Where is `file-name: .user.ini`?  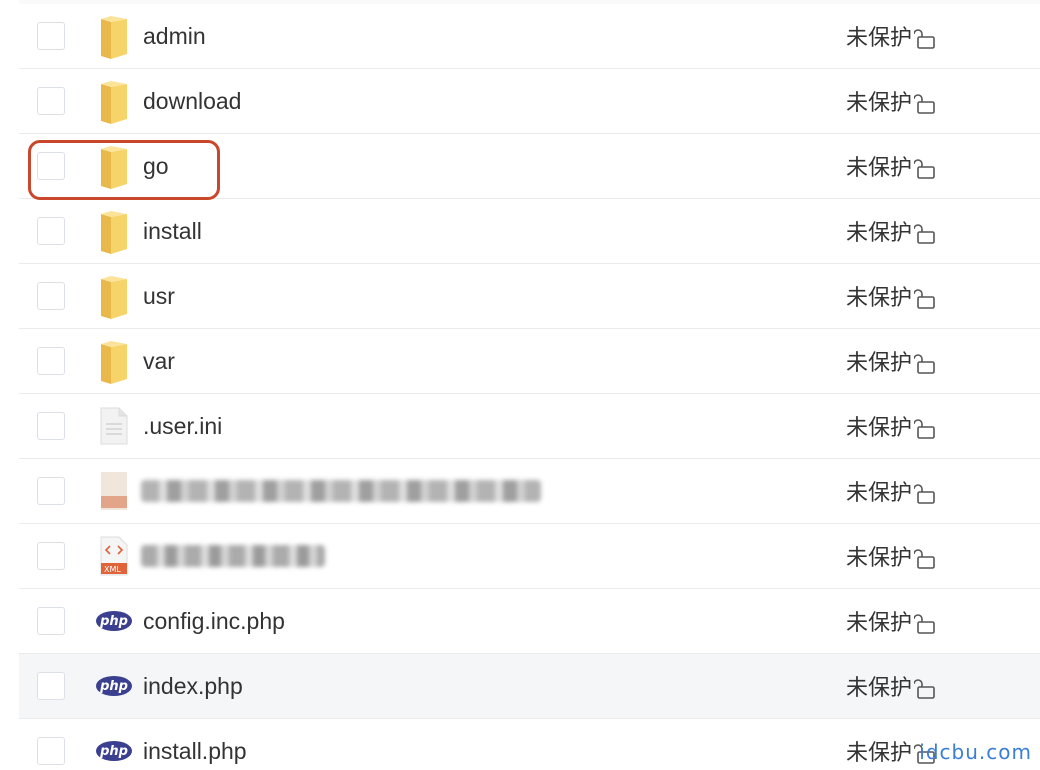
file-name: .user.ini is located at coordinates (182, 426).